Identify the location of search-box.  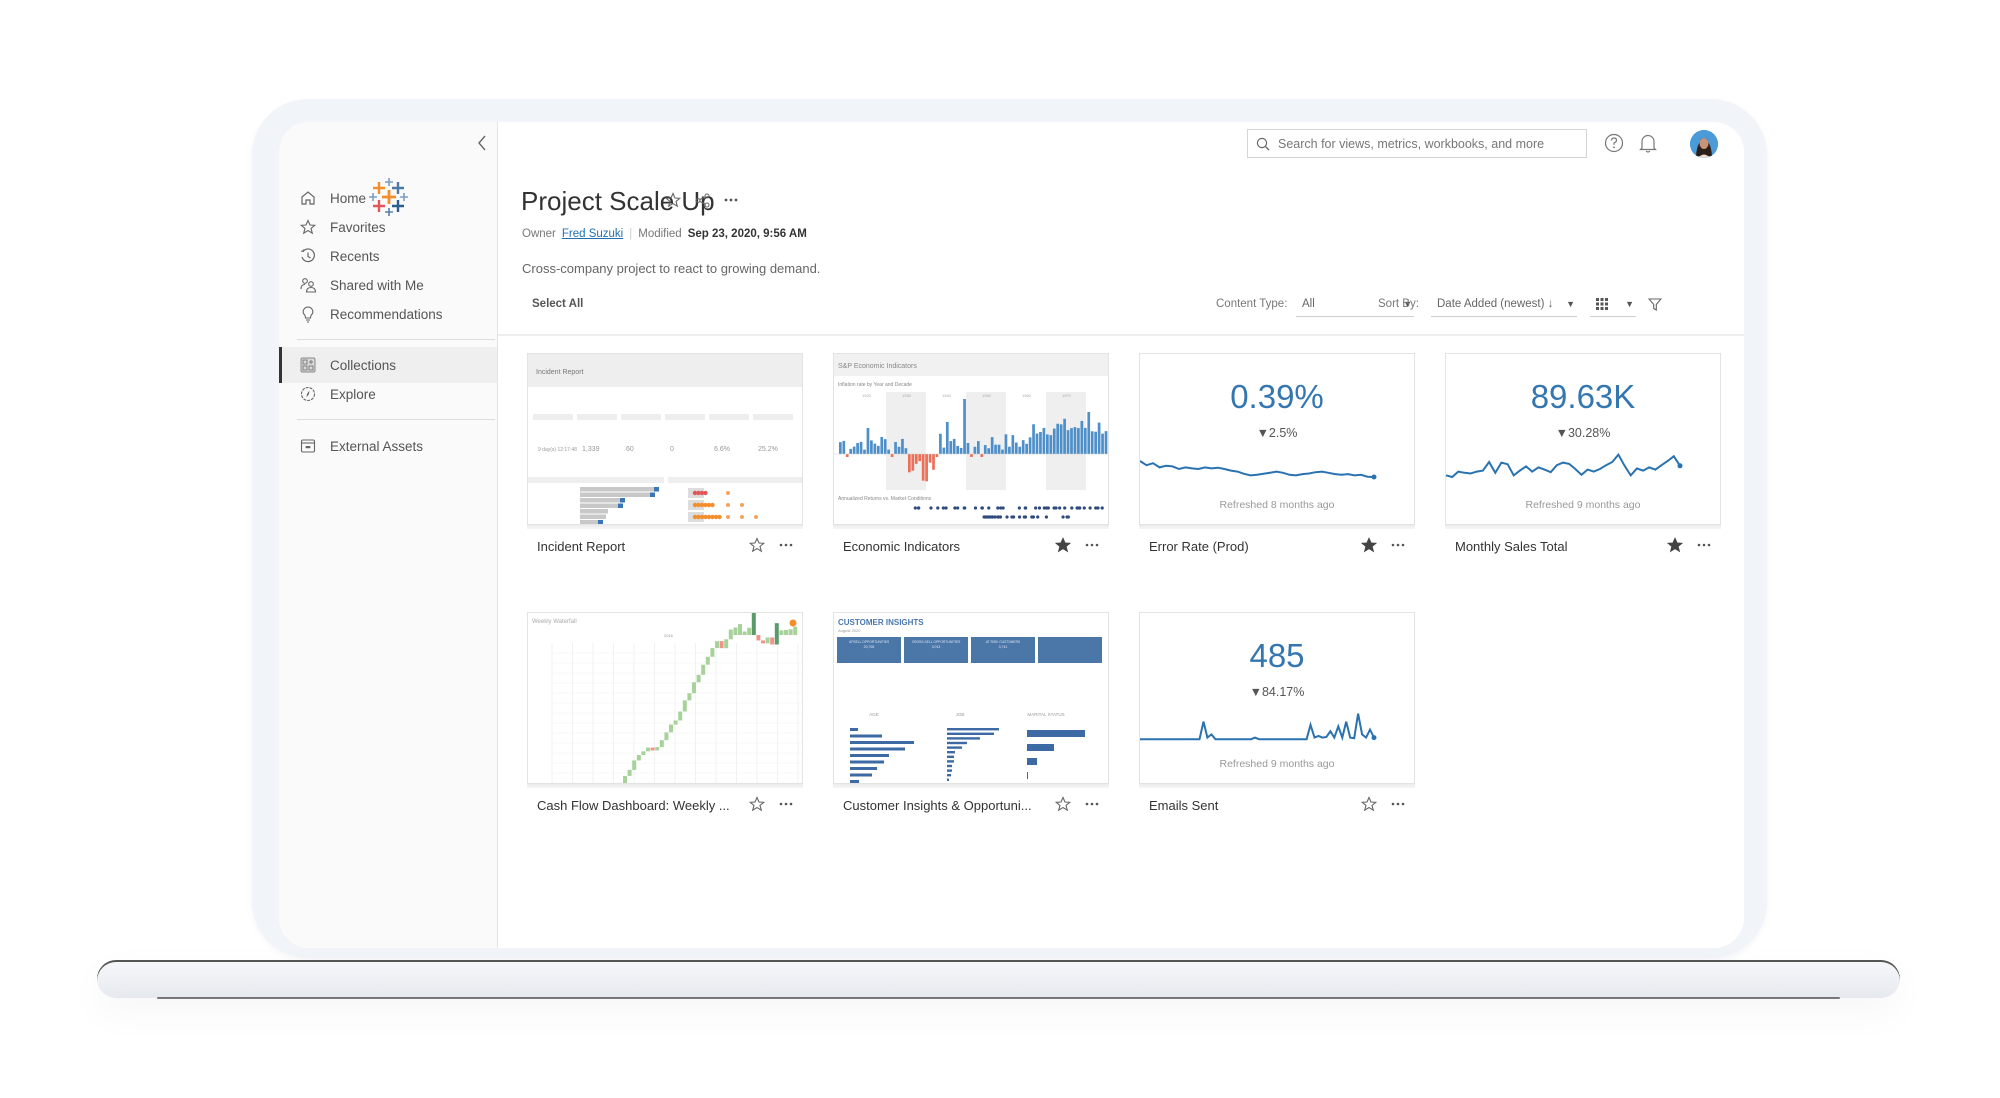
(1417, 143).